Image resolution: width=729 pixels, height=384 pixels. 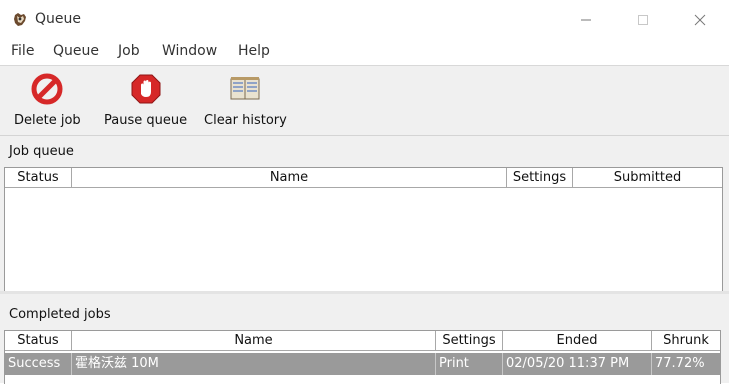 I want to click on close-icon, so click(x=700, y=20).